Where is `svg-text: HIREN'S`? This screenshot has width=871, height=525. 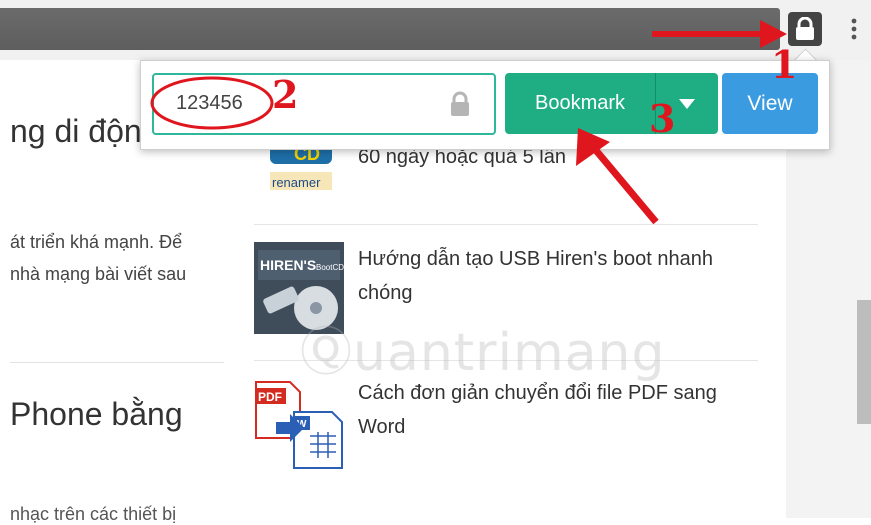
svg-text: HIREN'S is located at coordinates (288, 265).